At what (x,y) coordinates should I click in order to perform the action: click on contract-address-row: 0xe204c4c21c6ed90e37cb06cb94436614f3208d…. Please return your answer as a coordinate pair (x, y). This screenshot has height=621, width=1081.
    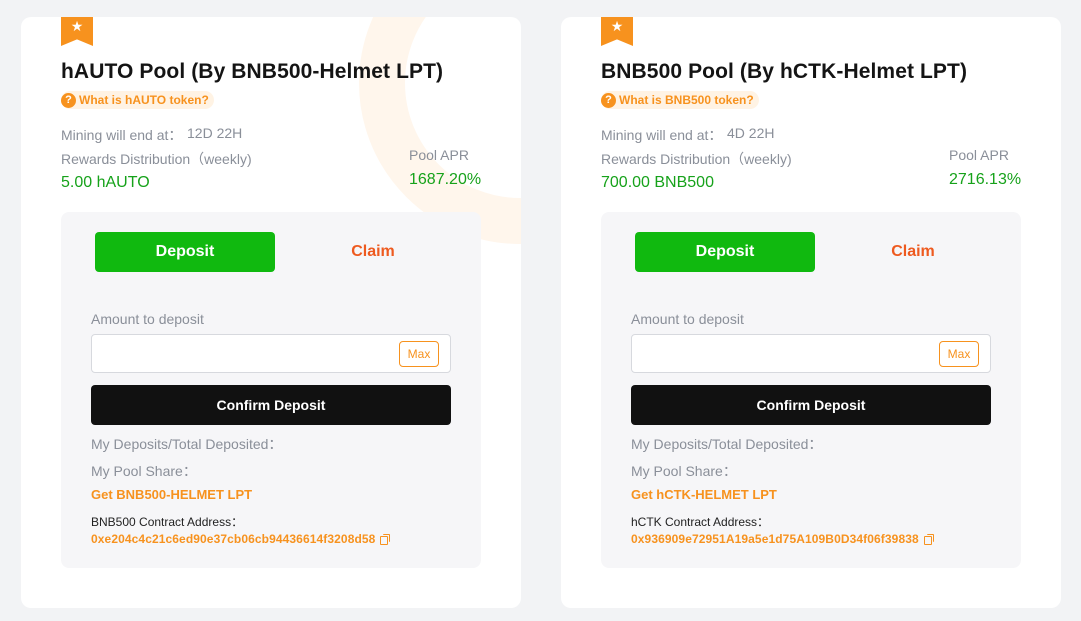
    Looking at the image, I should click on (241, 539).